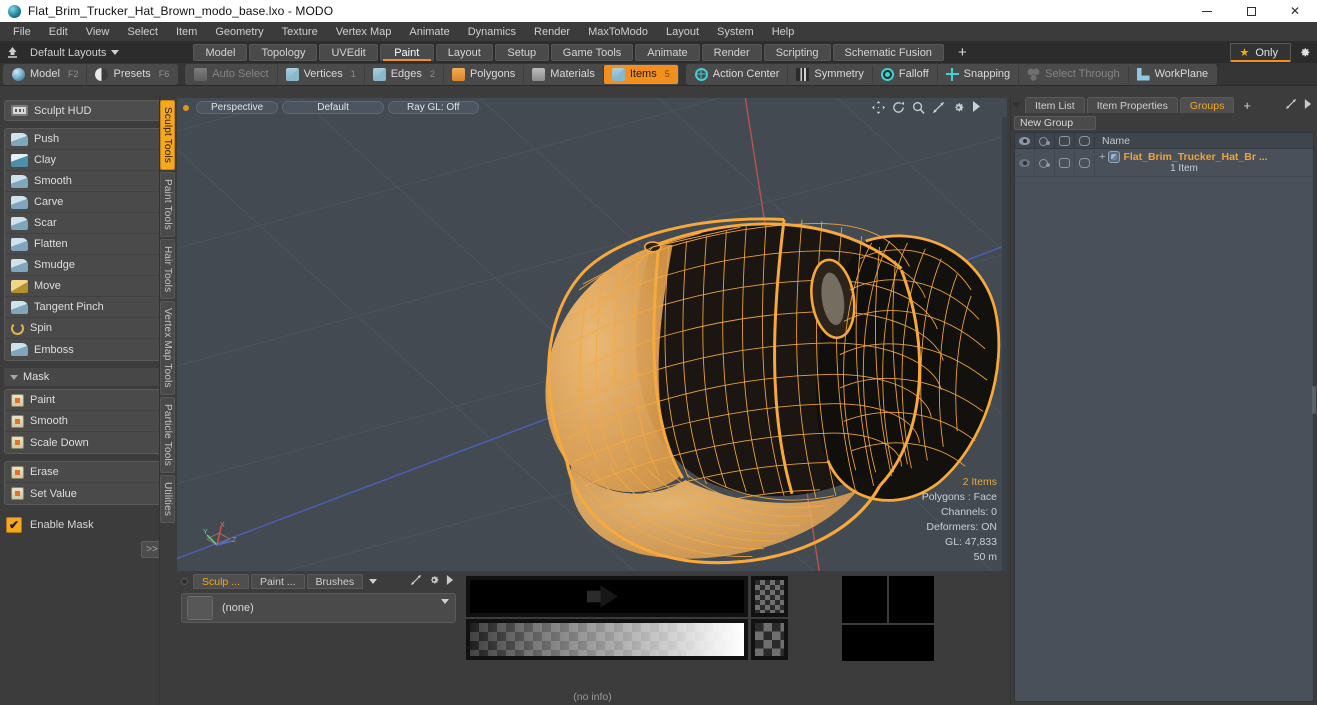 This screenshot has height=705, width=1317. I want to click on header-visibility-icon, so click(1025, 140).